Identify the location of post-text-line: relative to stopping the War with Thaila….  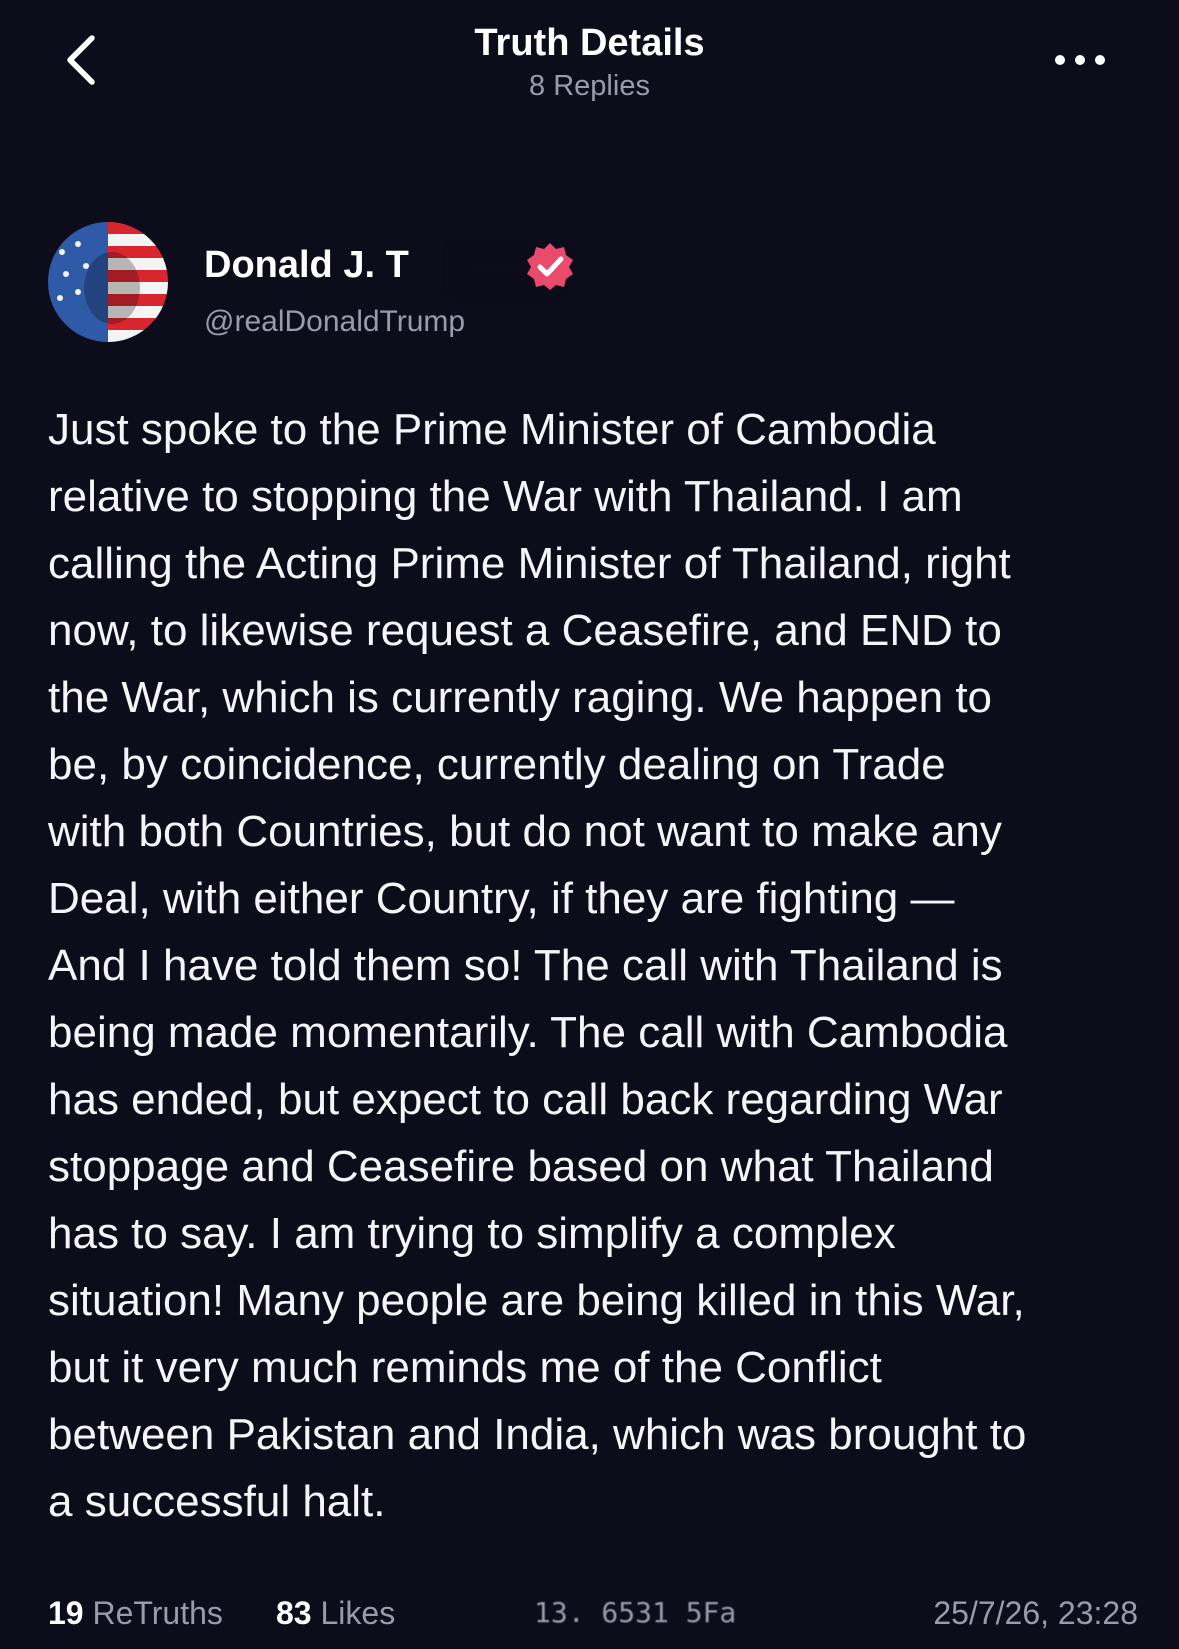
(505, 496).